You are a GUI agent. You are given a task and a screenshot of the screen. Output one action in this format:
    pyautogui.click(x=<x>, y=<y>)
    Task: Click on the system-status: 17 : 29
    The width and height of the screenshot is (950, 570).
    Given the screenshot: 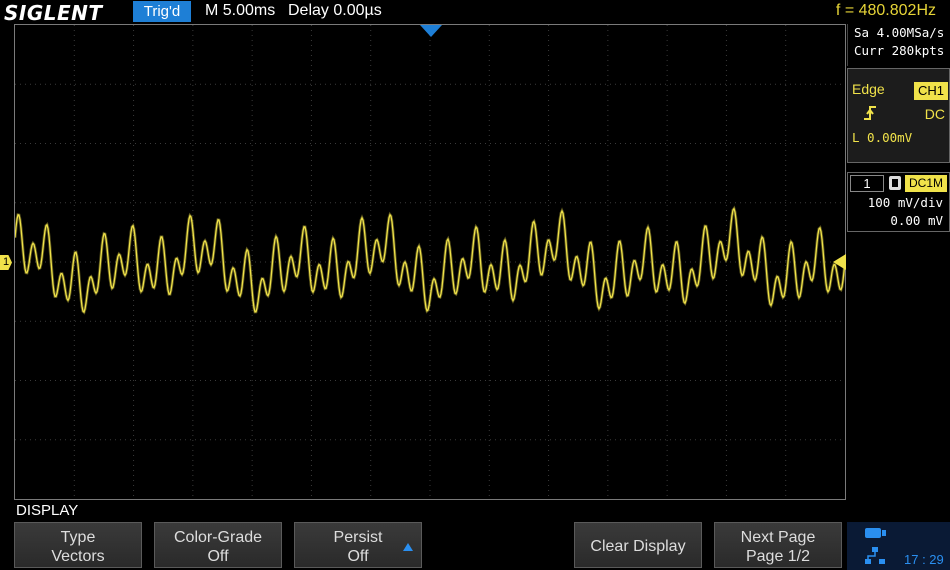 What is the action you would take?
    pyautogui.click(x=898, y=546)
    